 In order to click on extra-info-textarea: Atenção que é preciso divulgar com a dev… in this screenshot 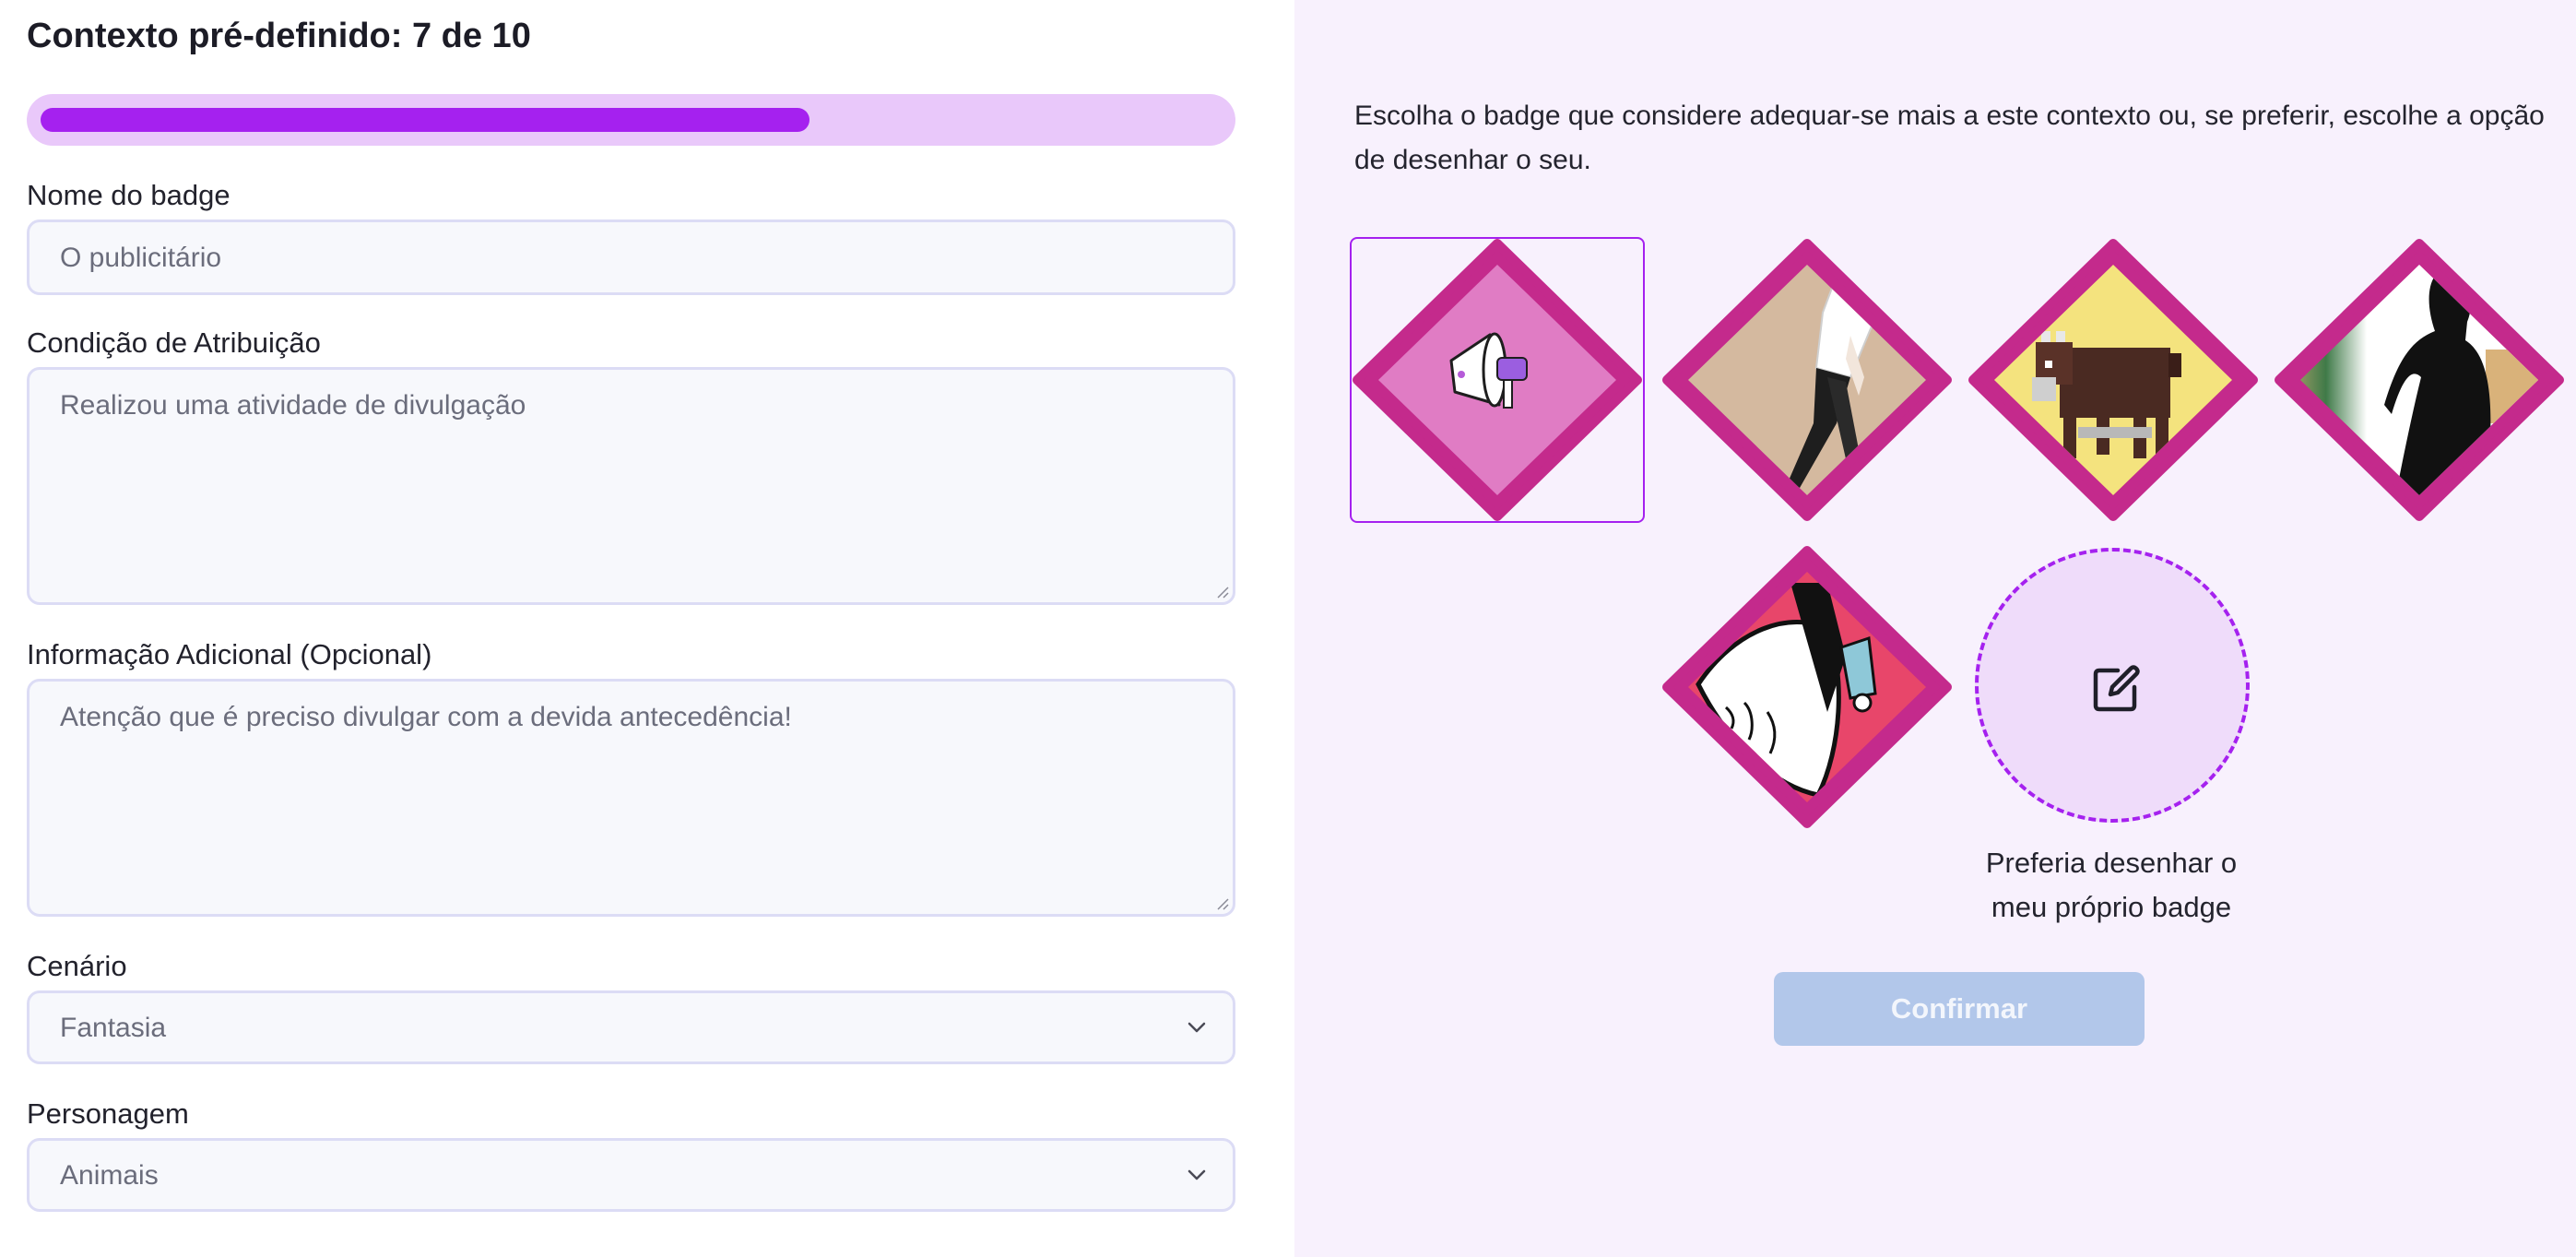, I will do `click(631, 798)`.